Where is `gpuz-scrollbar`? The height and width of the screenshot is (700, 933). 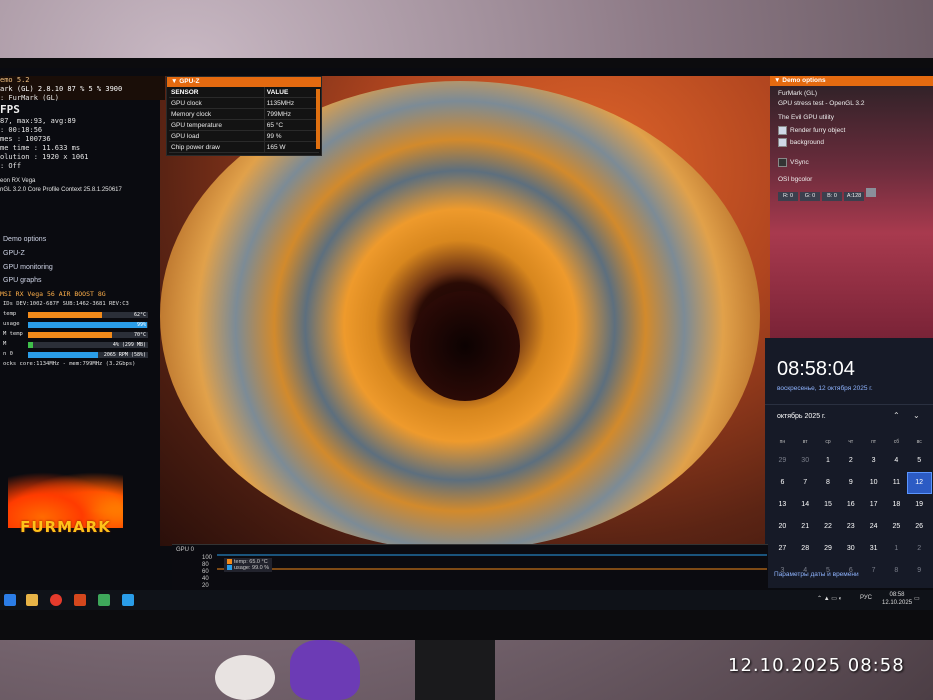 gpuz-scrollbar is located at coordinates (318, 119).